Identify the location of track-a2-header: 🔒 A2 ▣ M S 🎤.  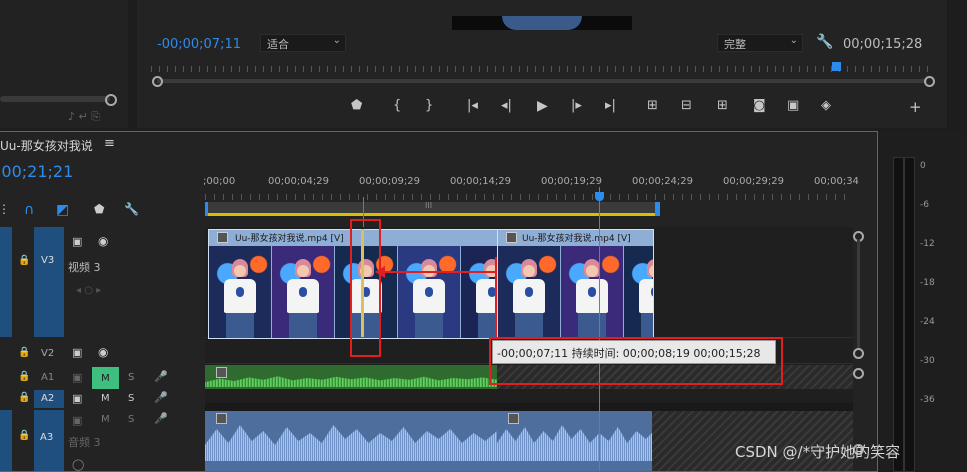
(102, 399).